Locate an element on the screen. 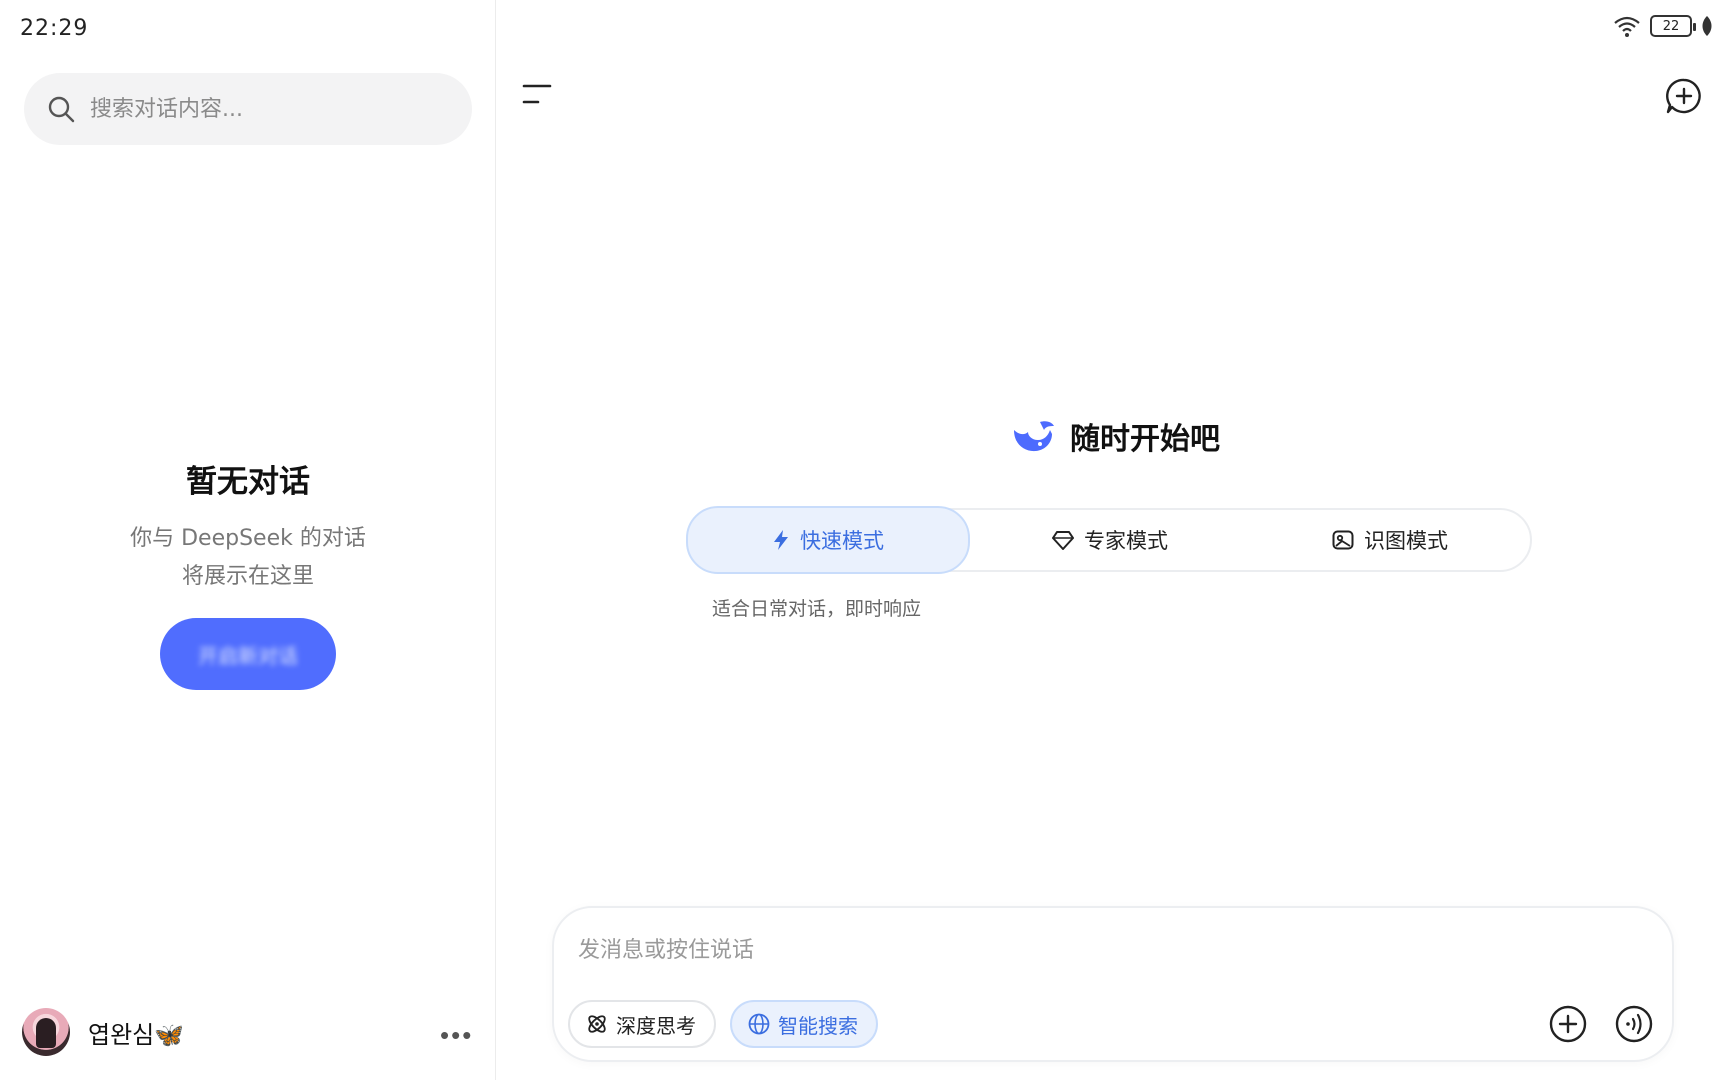  plus-circle-icon is located at coordinates (1568, 1024).